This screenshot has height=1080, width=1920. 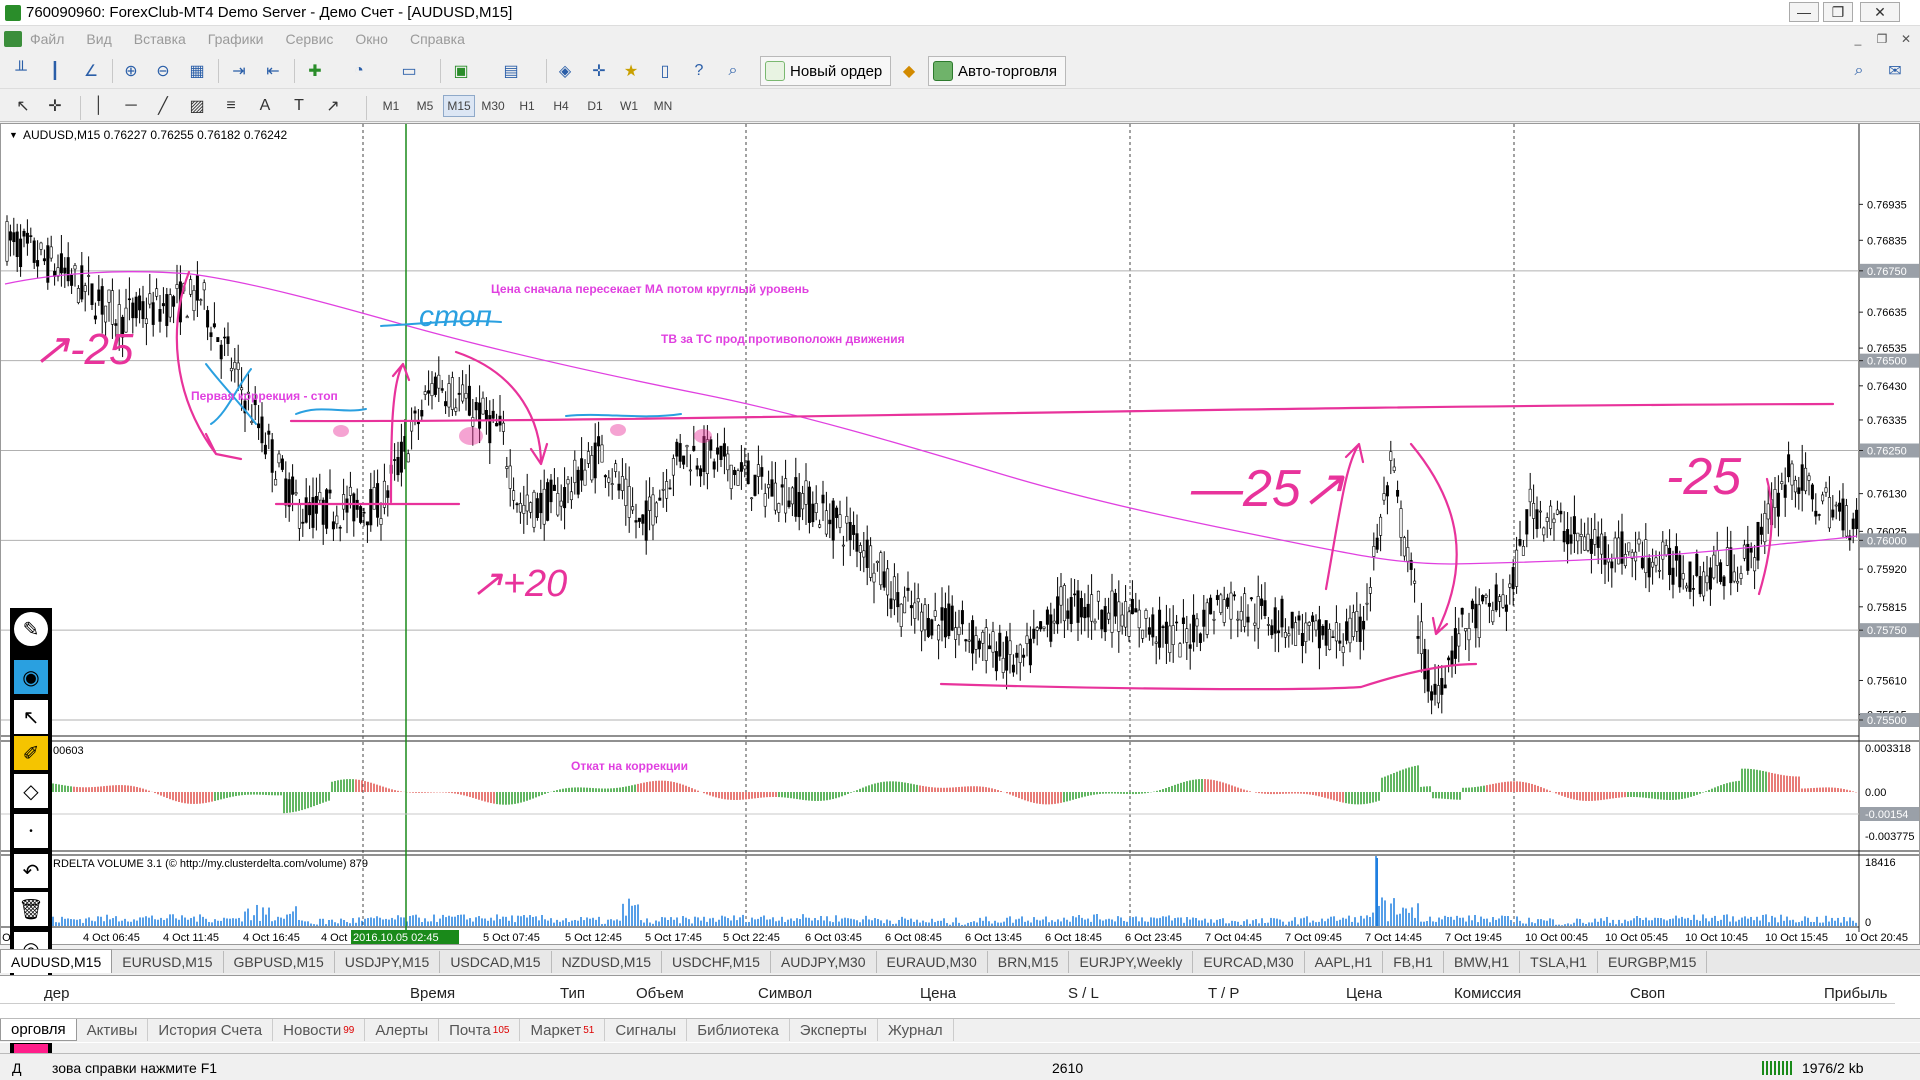 I want to click on size-icon: •, so click(x=31, y=831).